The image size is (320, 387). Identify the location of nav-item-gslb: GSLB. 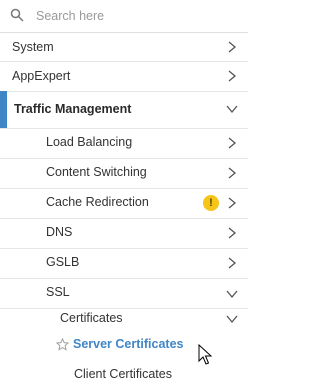
(124, 263).